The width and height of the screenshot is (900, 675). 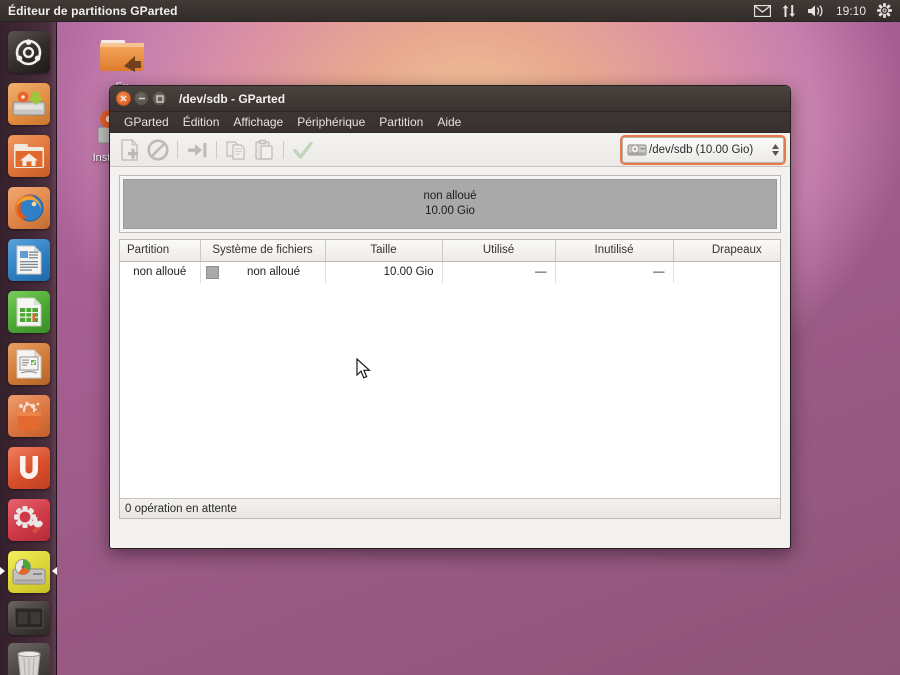 I want to click on launcher-item-libreoffice-writer, so click(x=28, y=260).